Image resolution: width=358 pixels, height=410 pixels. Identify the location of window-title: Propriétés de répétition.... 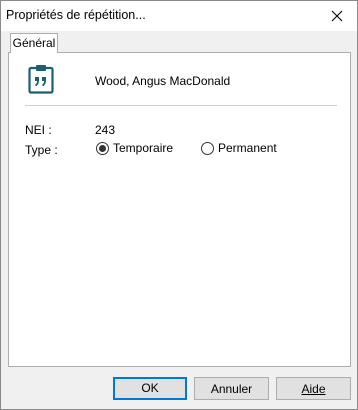
(76, 15).